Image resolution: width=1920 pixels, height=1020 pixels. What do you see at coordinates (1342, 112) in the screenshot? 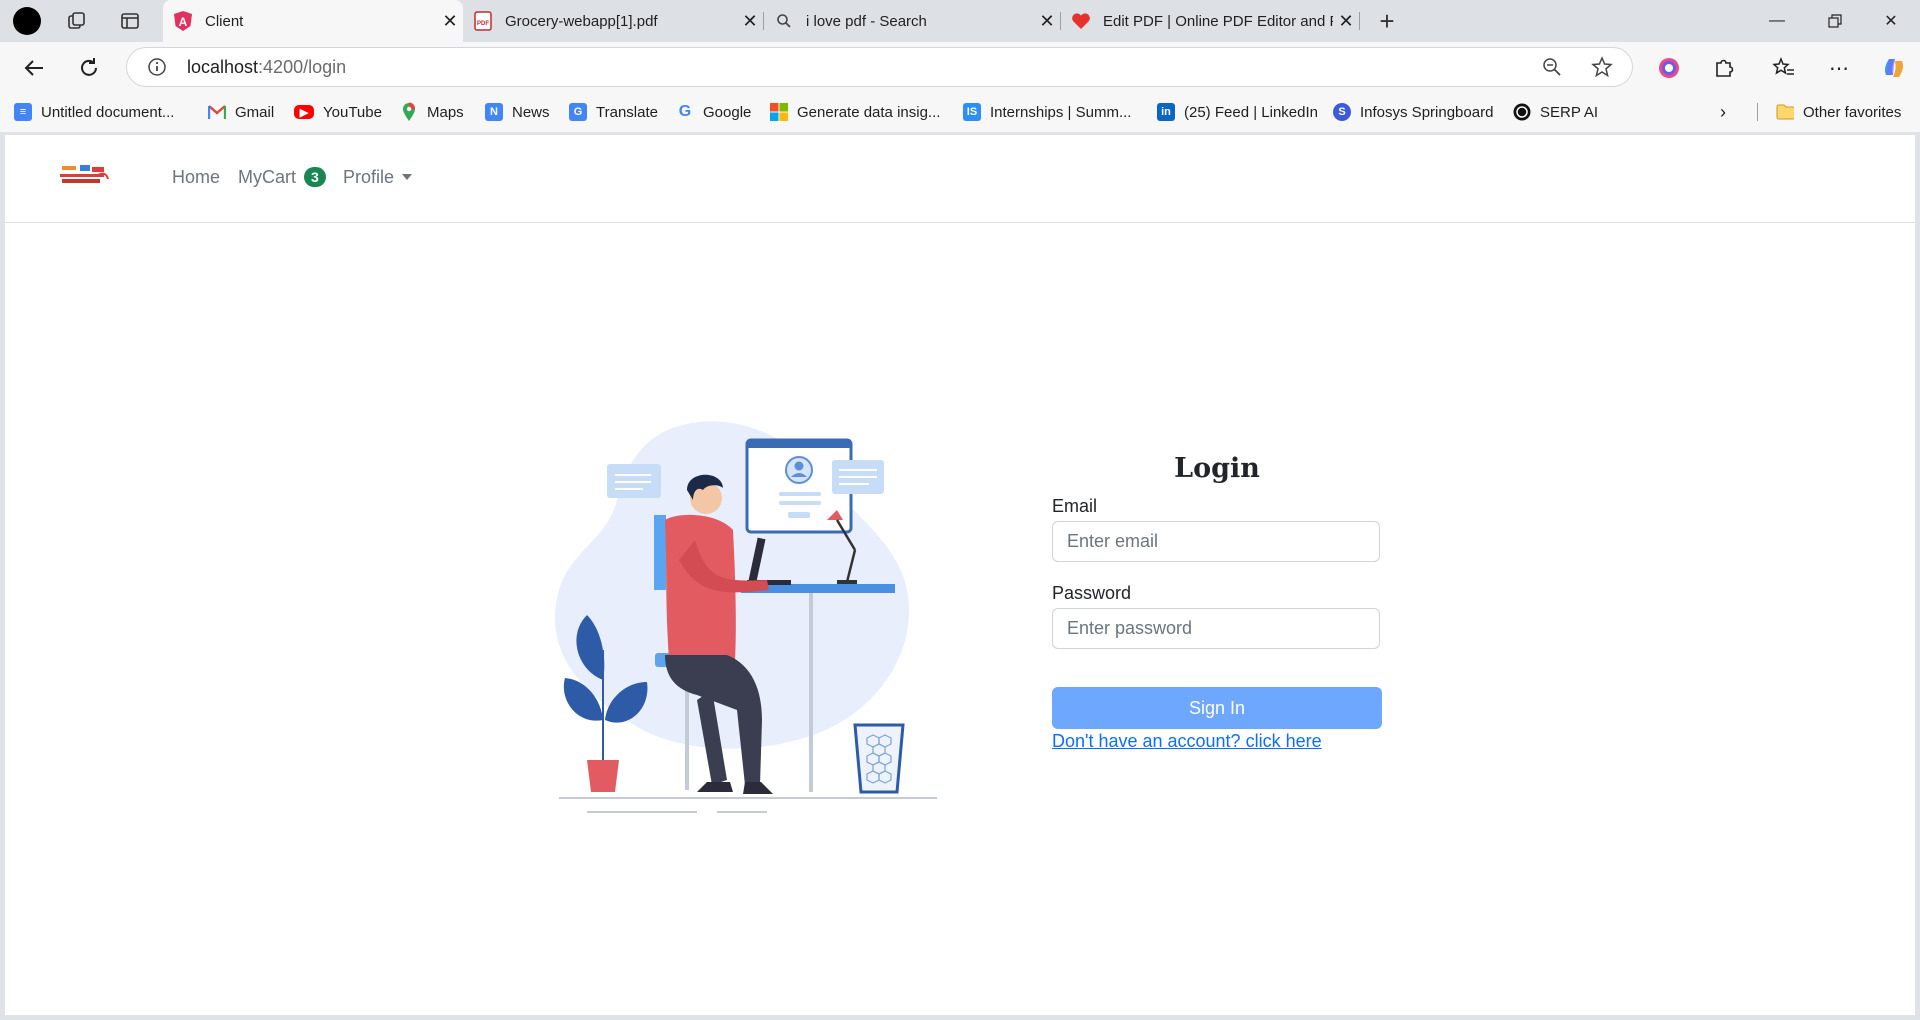
I see `springboard-icon: S` at bounding box center [1342, 112].